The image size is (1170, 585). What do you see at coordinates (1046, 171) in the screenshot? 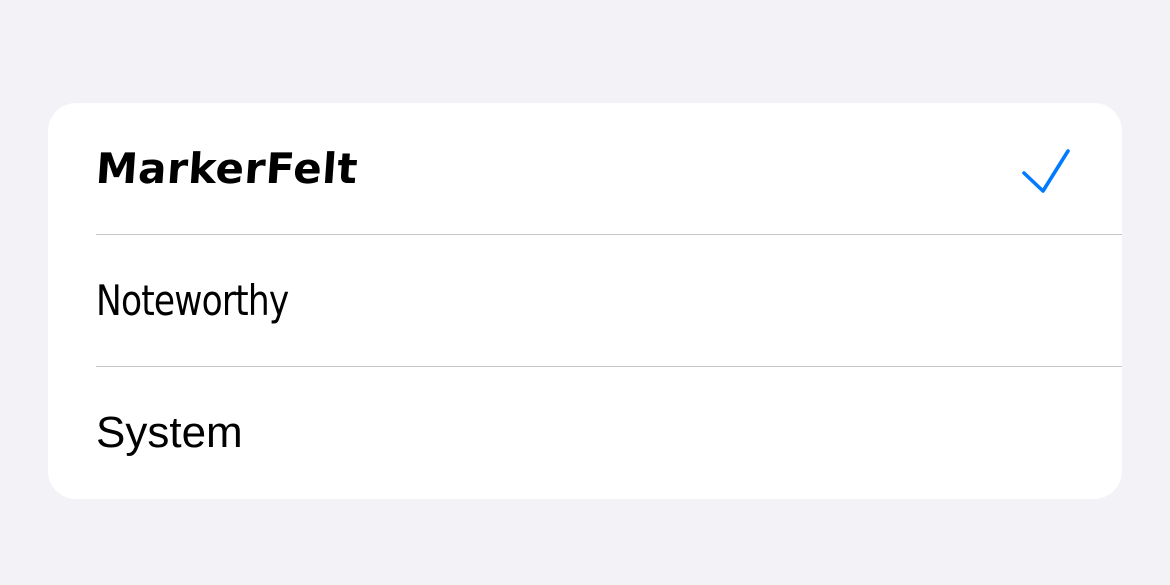
I see `checkmark-icon` at bounding box center [1046, 171].